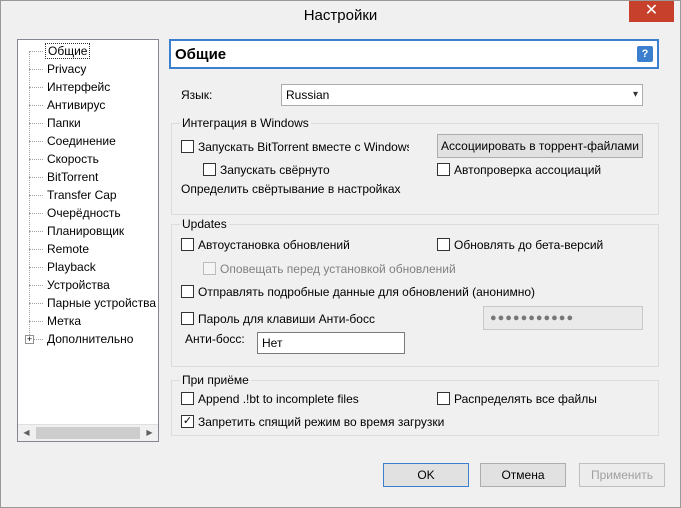  I want to click on update-beta-checkbox: Обновлять до бета-версий, so click(520, 245).